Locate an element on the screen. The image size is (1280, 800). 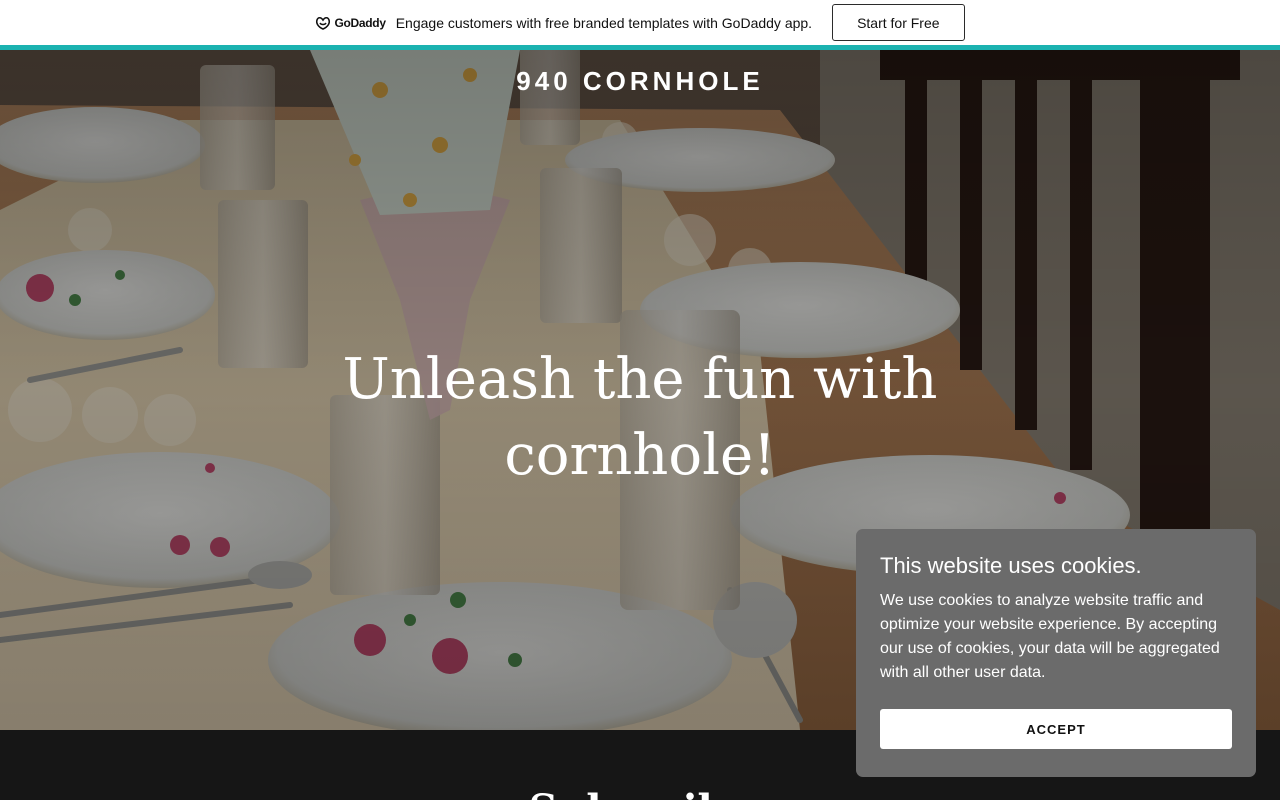
site-title: 940 CORNHOLE is located at coordinates (640, 81).